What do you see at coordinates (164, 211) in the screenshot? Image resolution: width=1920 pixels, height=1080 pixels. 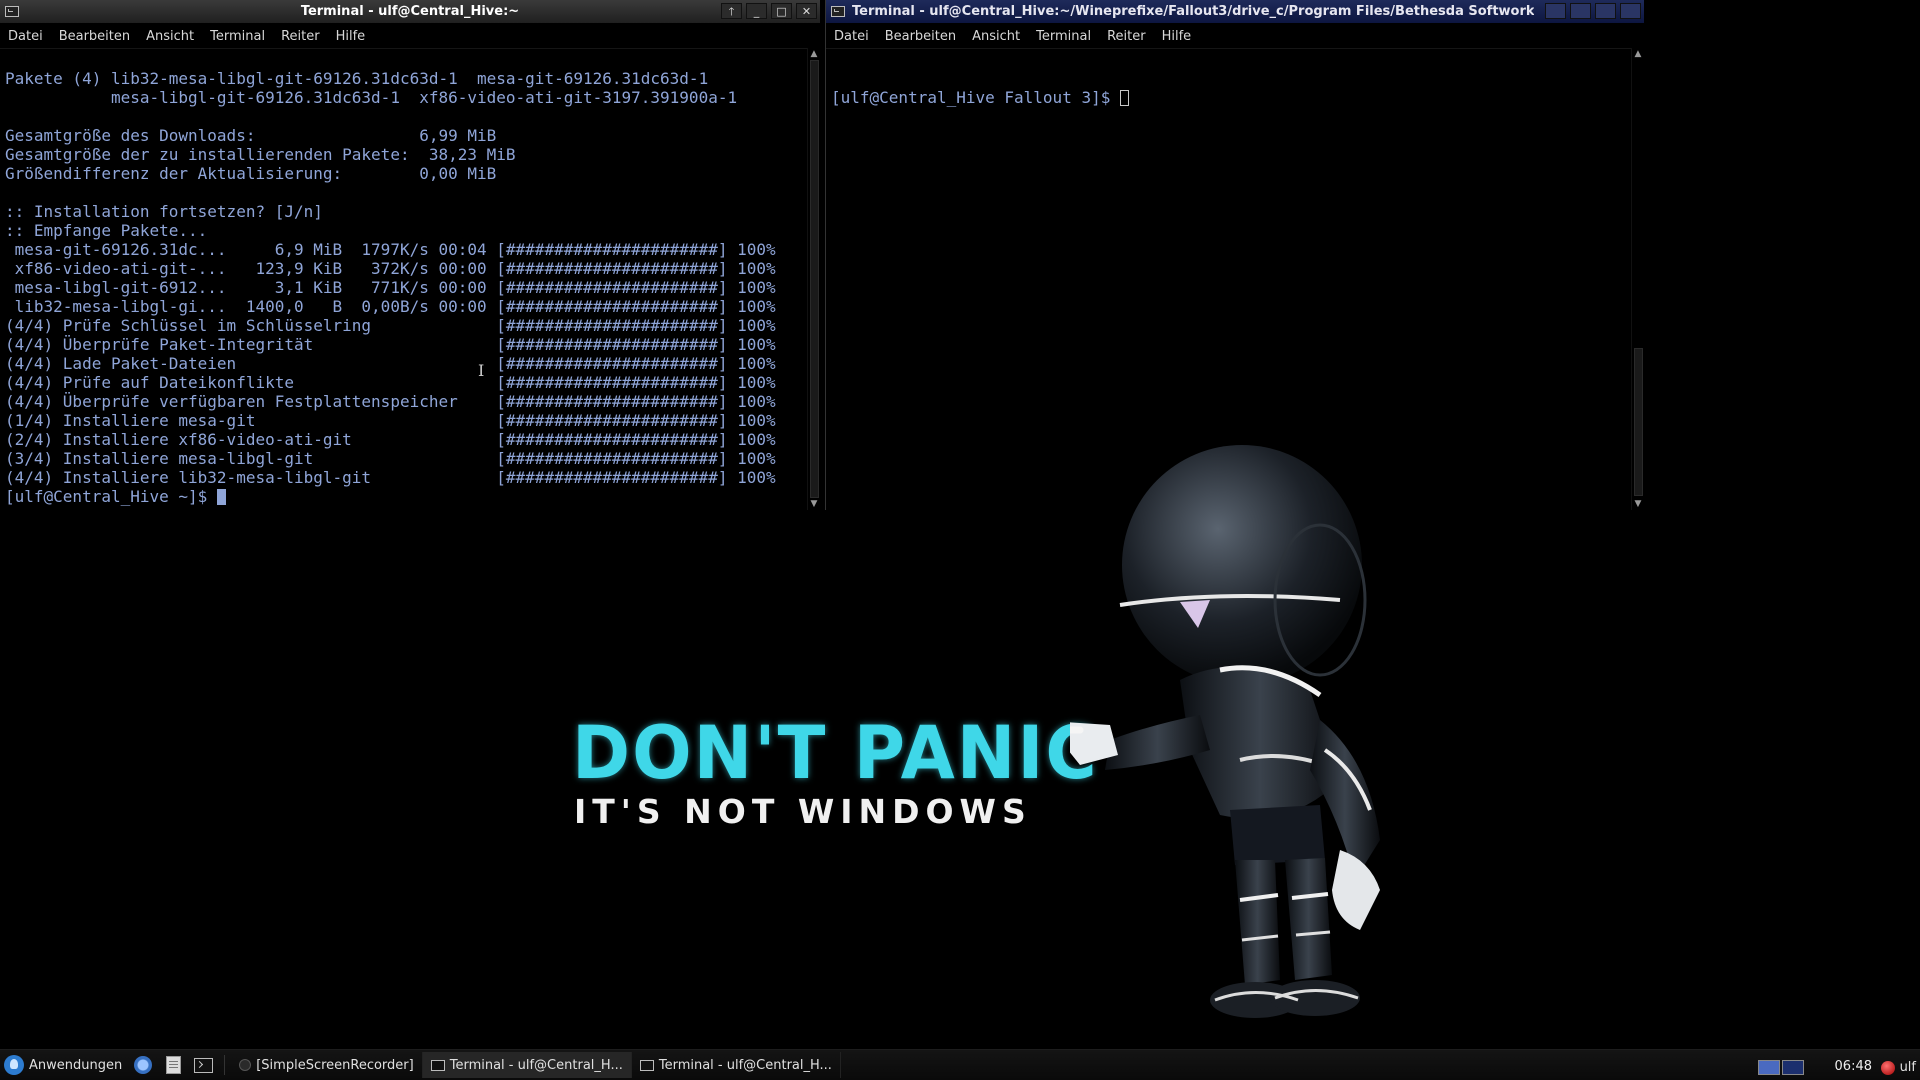 I see `terminal-line: :: Installation fortsetzen? [J/n]` at bounding box center [164, 211].